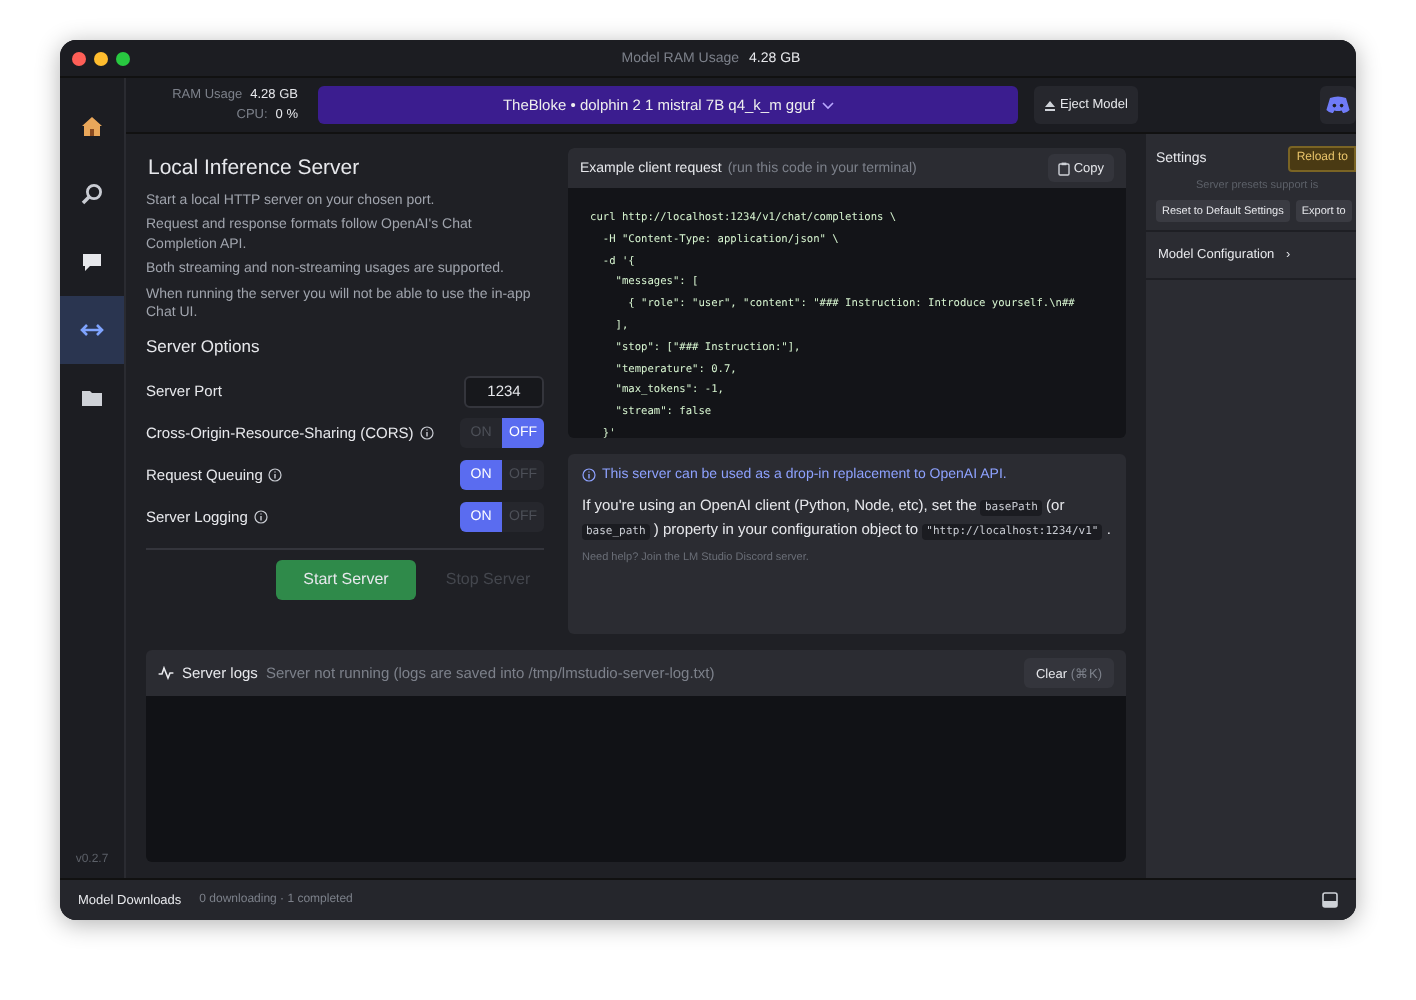  I want to click on close-button, so click(79, 58).